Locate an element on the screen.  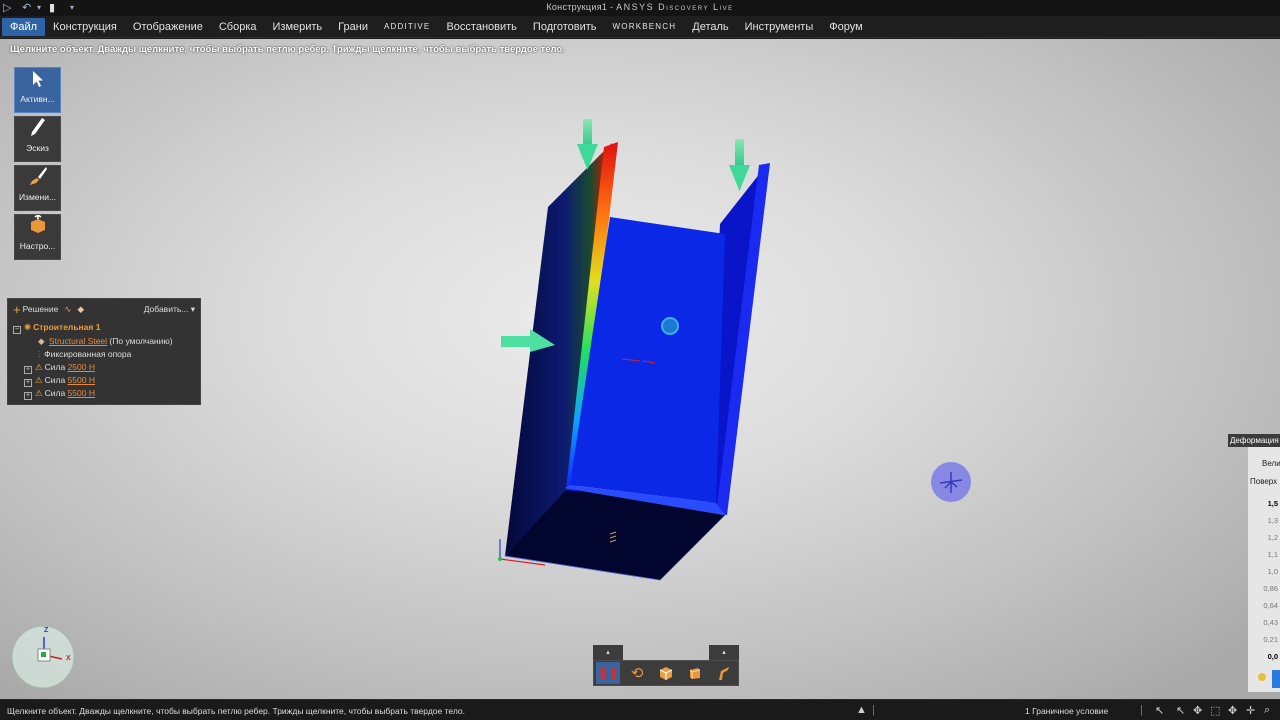
legend-tick: 0,0 is located at coordinates (1272, 656).